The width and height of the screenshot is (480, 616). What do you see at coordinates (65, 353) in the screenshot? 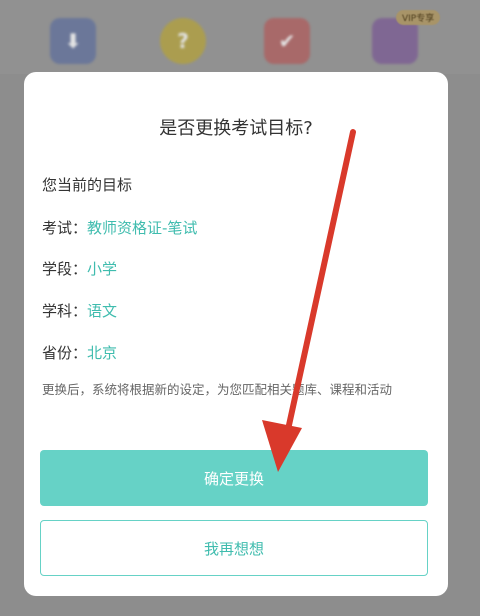
I see `province-label: 省份：` at bounding box center [65, 353].